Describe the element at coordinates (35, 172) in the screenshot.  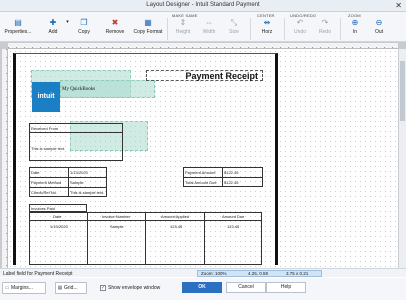
I see `date-label: Date` at that location.